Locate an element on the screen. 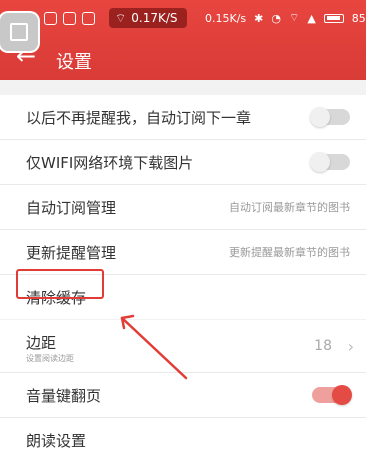 This screenshot has width=366, height=462. setting-label: 更新提醒管理 is located at coordinates (71, 252).